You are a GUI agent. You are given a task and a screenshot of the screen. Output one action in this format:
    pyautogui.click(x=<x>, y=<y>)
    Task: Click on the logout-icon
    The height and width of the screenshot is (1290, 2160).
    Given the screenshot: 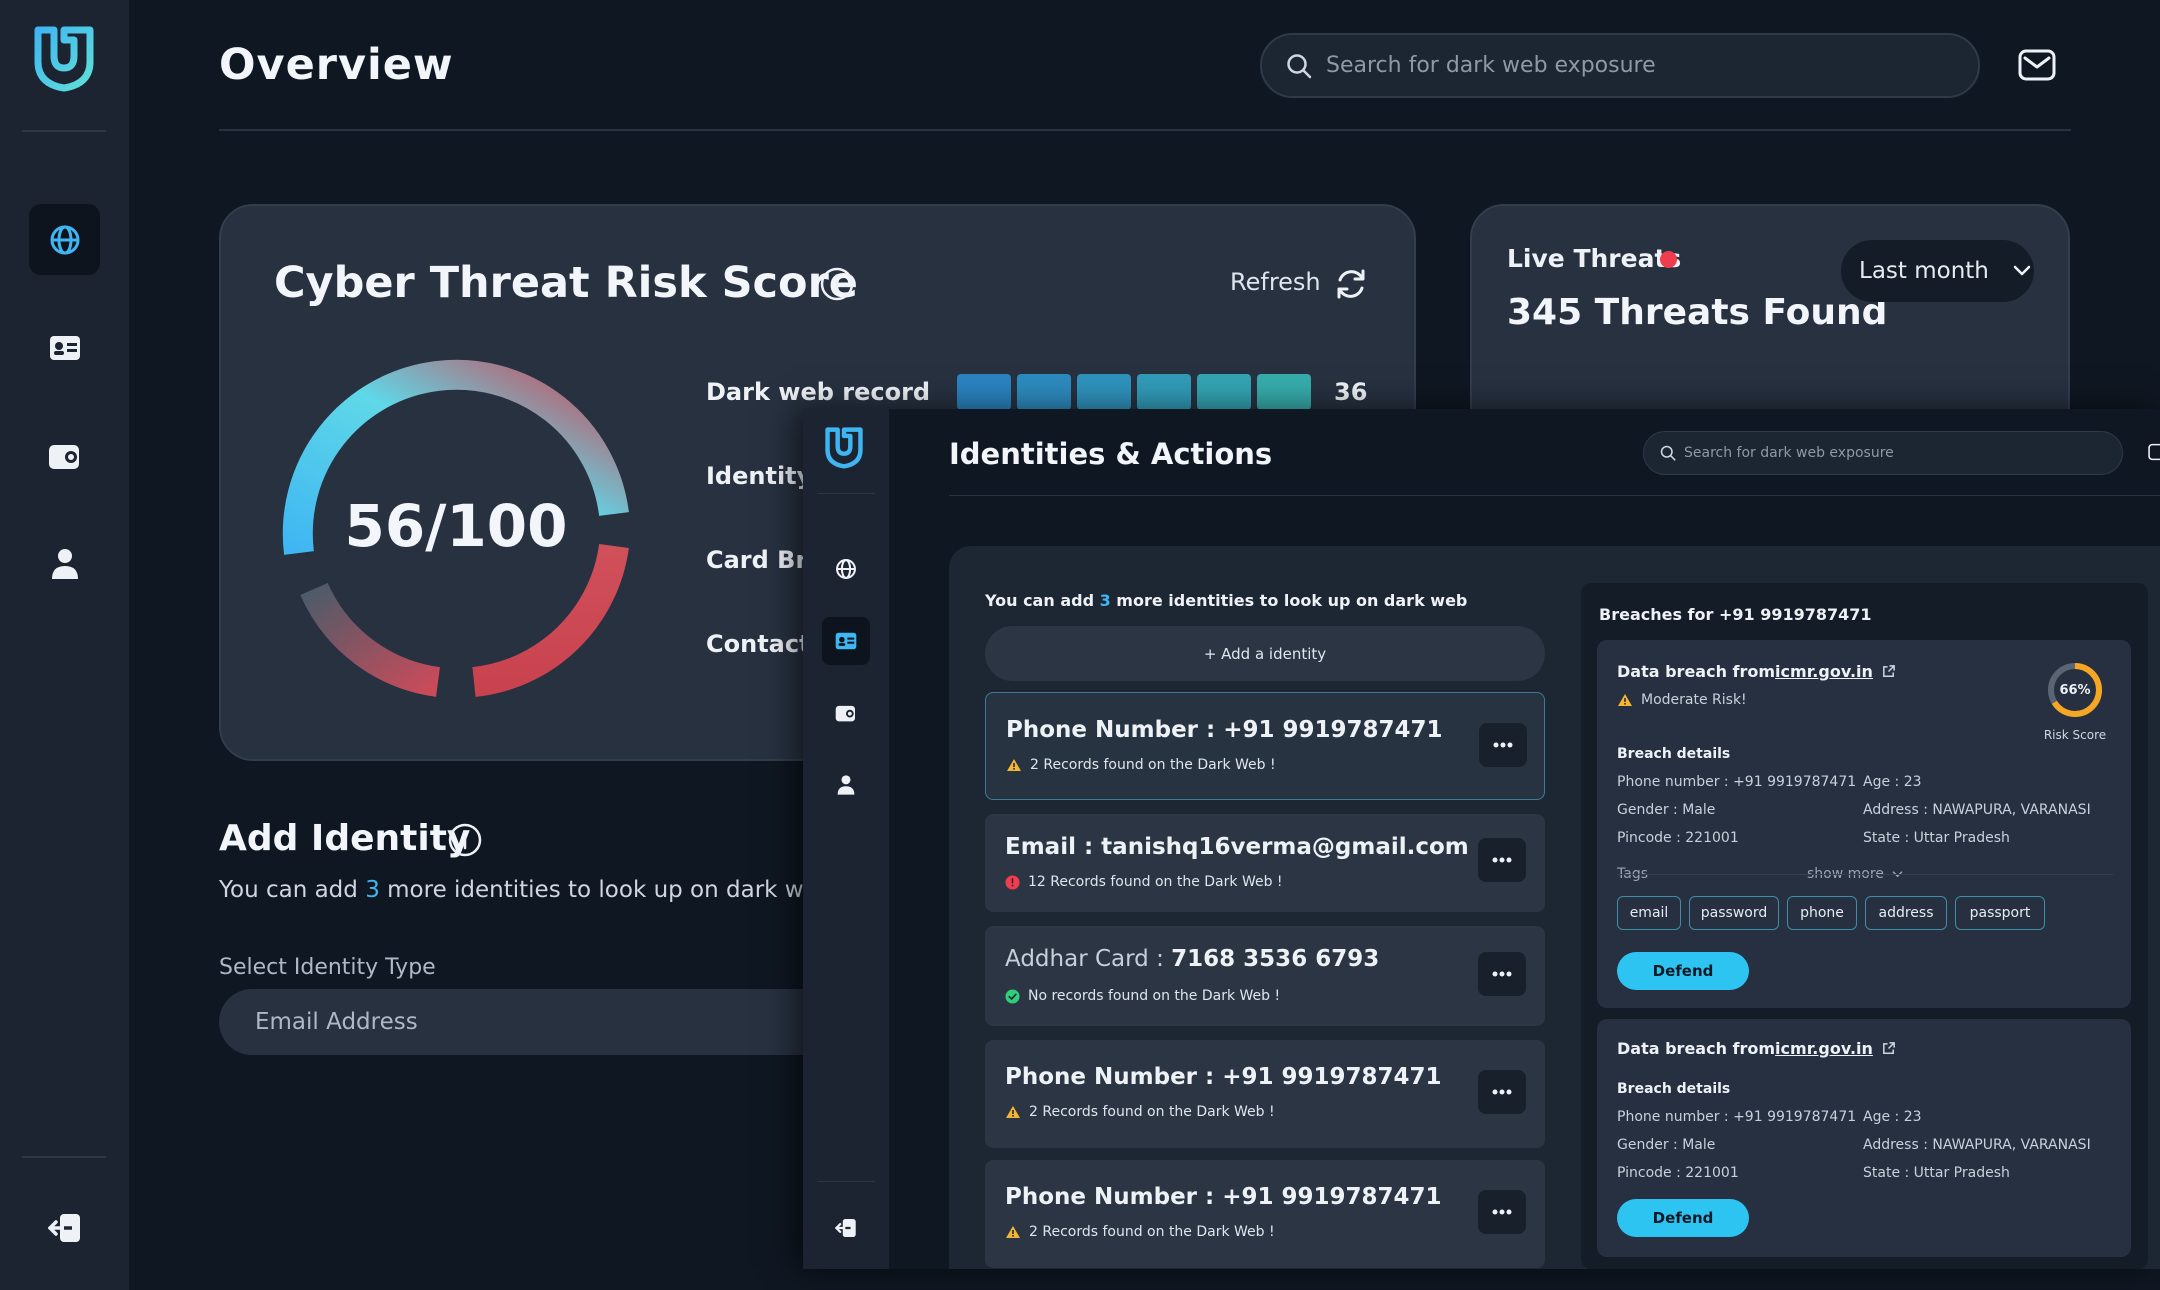 What is the action you would take?
    pyautogui.click(x=63, y=1227)
    